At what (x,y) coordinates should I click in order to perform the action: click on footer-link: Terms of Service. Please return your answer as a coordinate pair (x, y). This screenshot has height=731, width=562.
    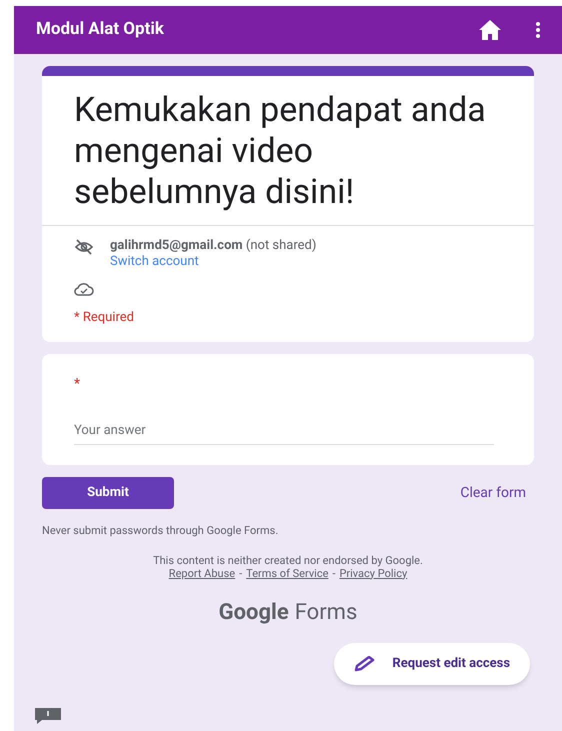
    Looking at the image, I should click on (287, 573).